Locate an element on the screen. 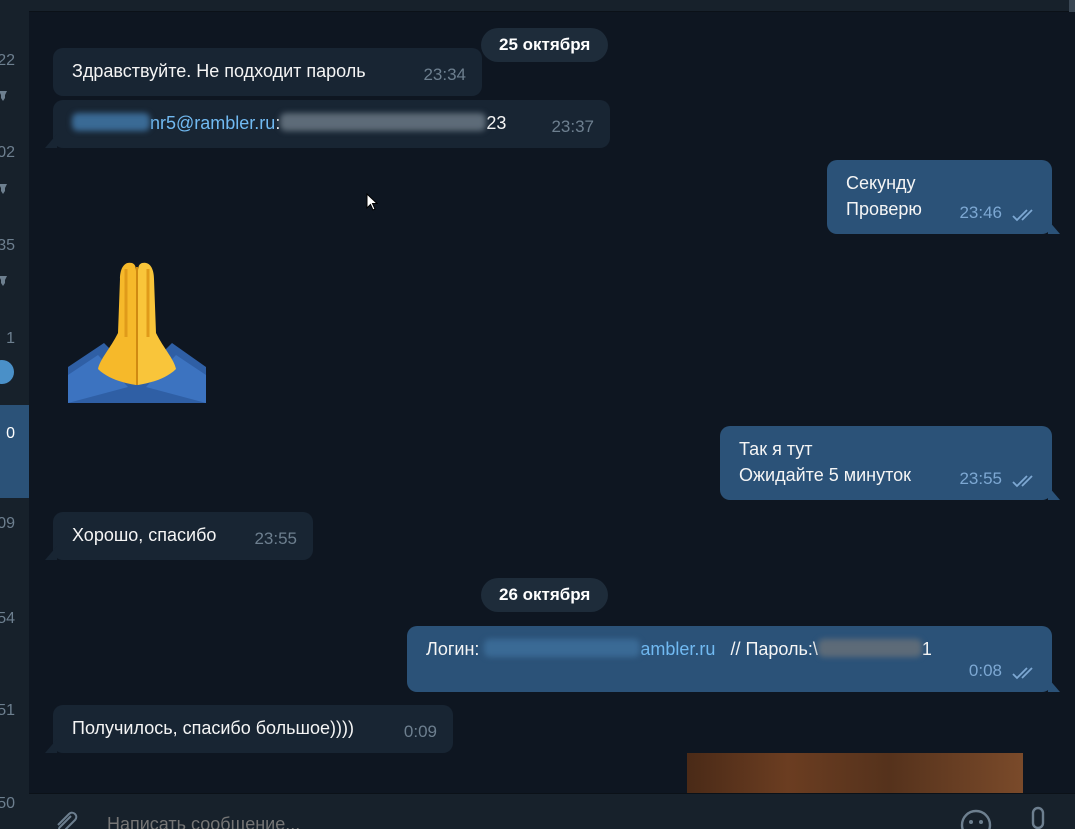  outgoing-message: Секунду Проверю 23:46 is located at coordinates (943, 197).